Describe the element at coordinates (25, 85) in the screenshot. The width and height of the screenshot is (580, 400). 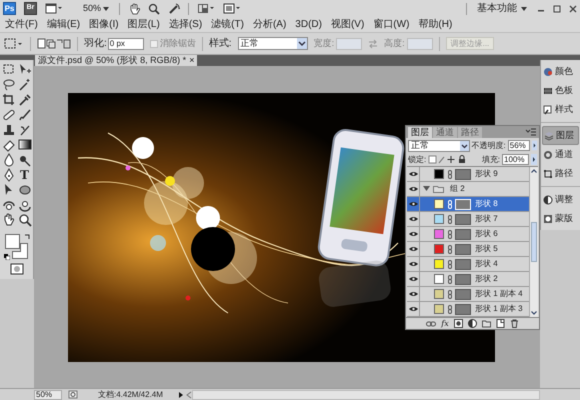
I see `magic-wand-icon` at that location.